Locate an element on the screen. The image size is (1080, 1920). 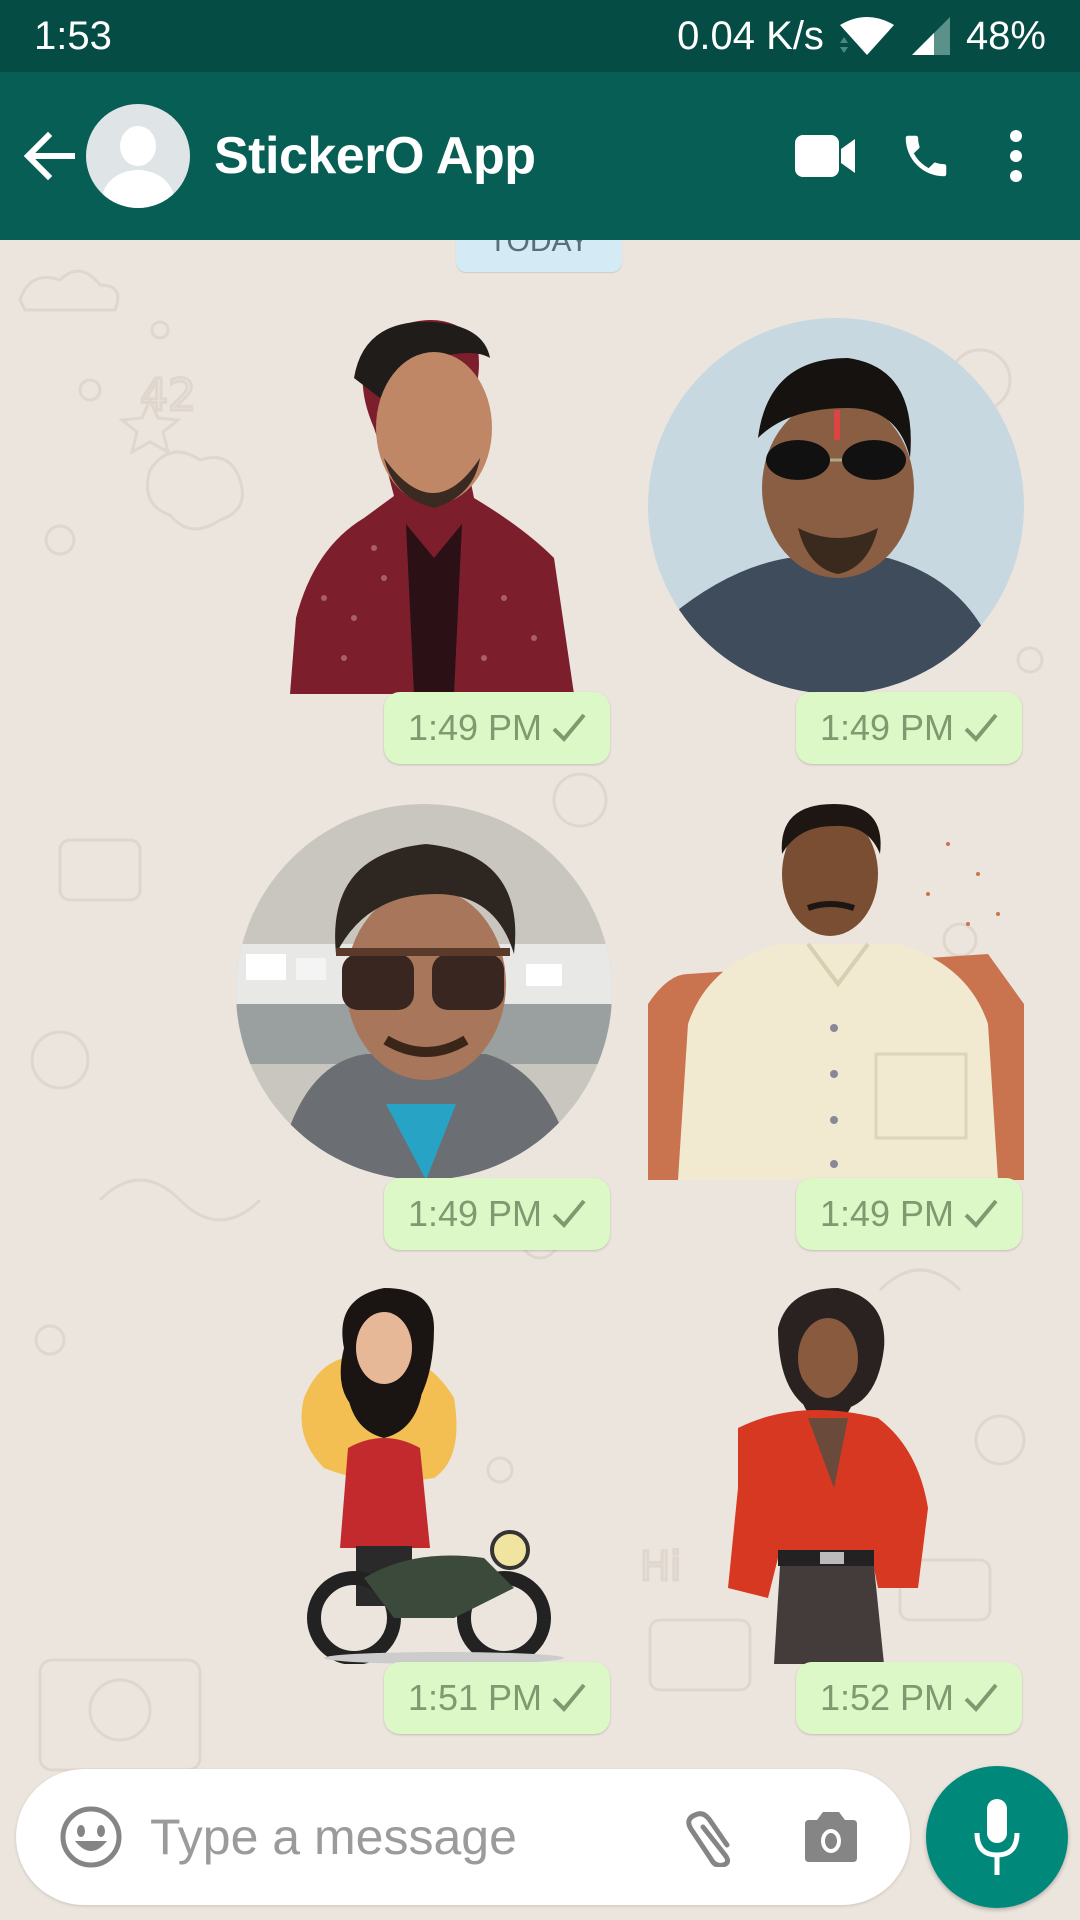
attach-icon is located at coordinates (708, 1839).